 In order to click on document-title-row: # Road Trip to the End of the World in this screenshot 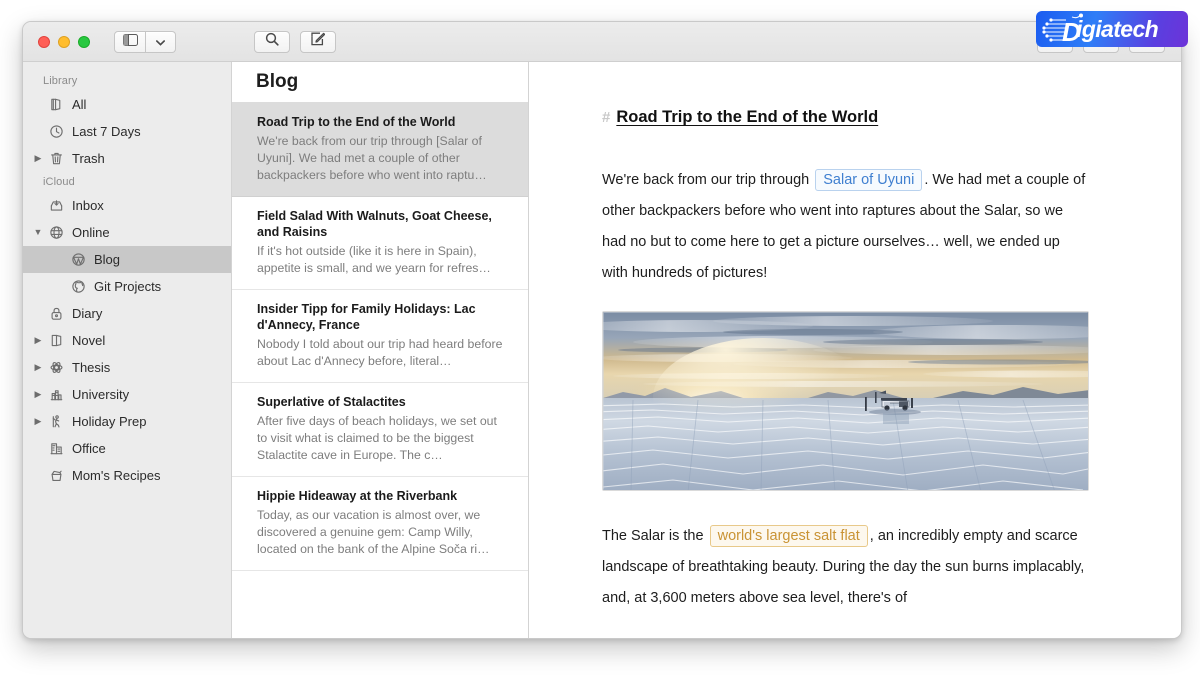, I will do `click(844, 117)`.